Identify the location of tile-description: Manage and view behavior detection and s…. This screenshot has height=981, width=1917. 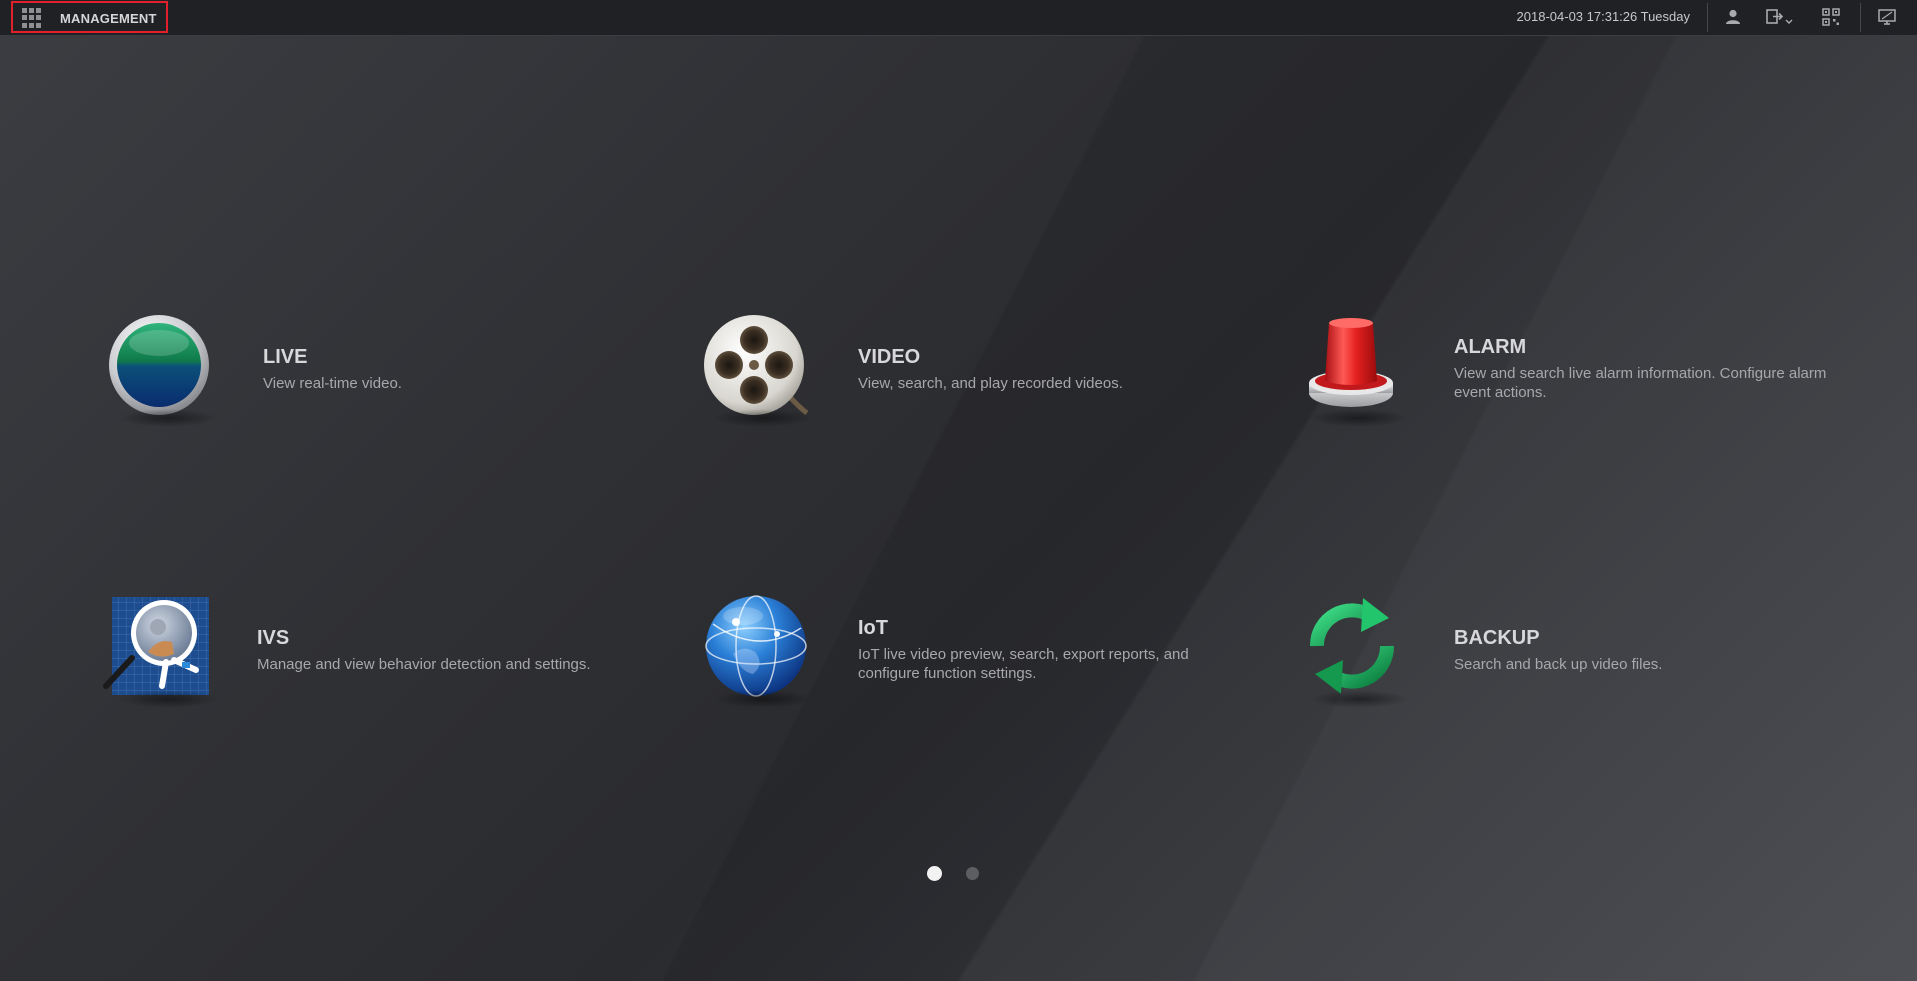
(424, 664).